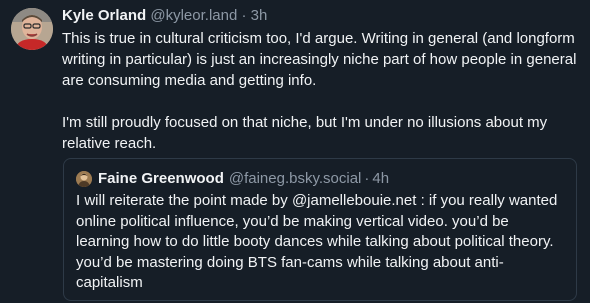  Describe the element at coordinates (193, 15) in the screenshot. I see `author-handle: @kyleor.land` at that location.